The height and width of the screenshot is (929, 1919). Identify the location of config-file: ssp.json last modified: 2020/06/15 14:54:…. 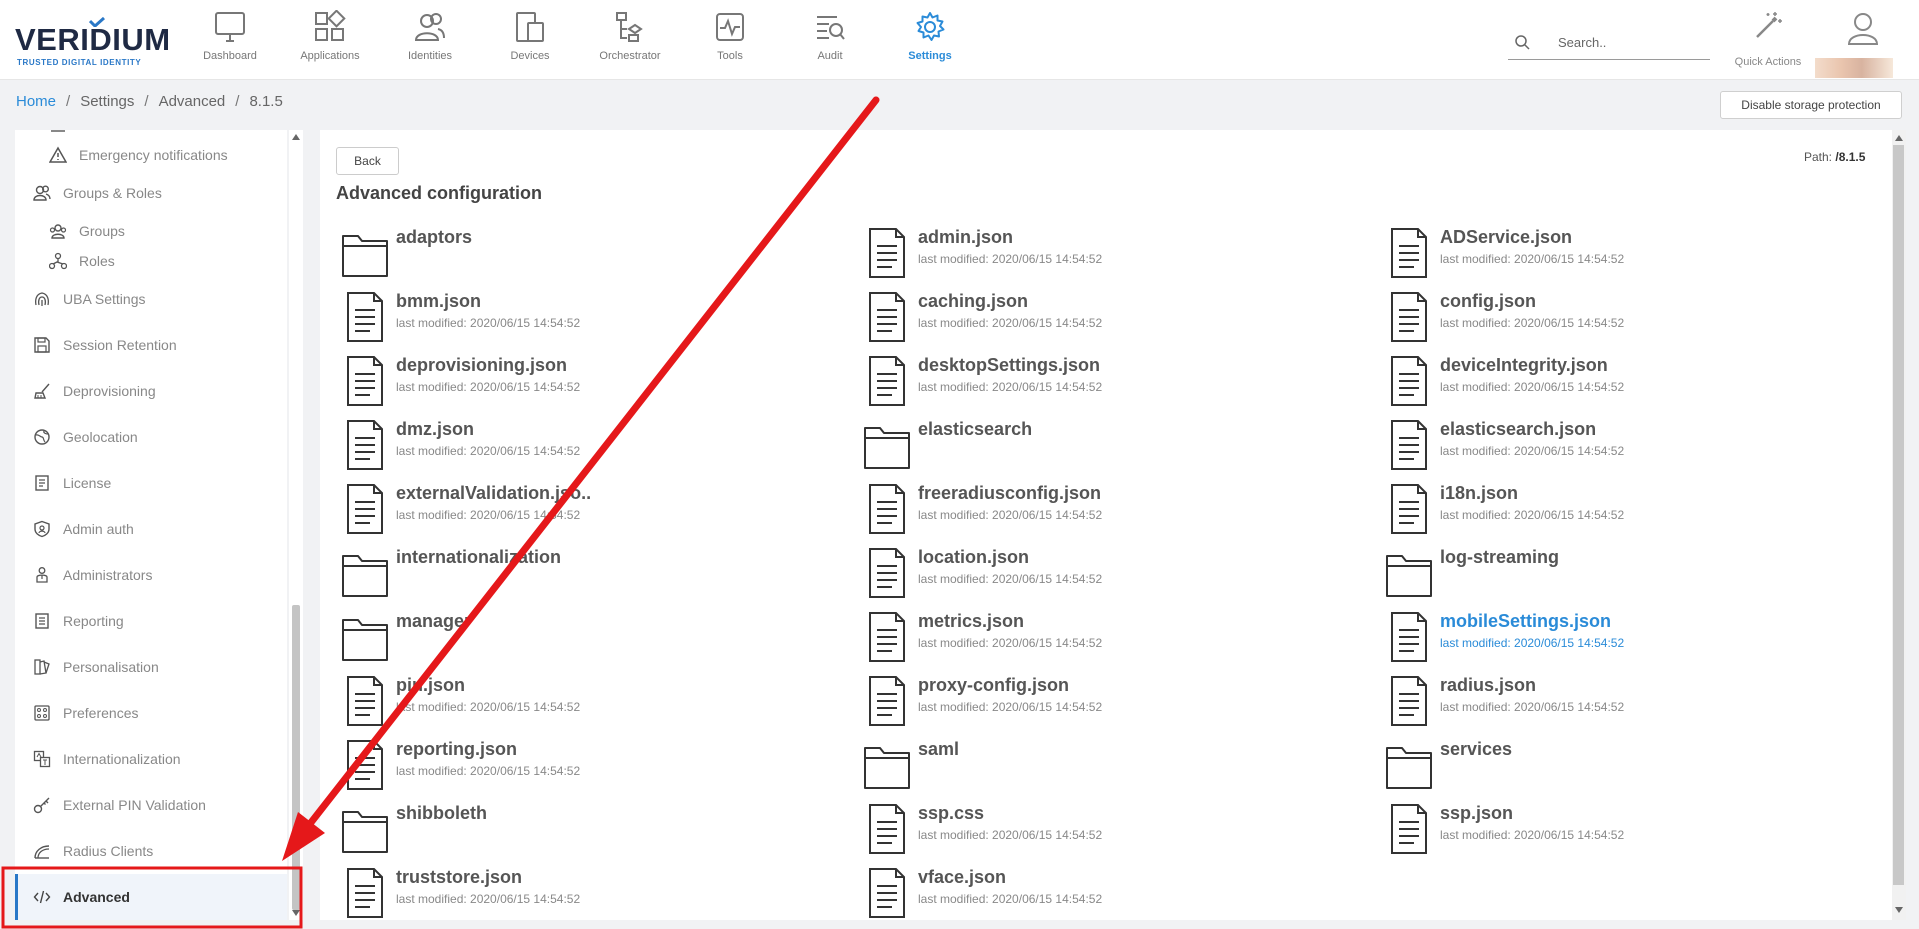
(1624, 832).